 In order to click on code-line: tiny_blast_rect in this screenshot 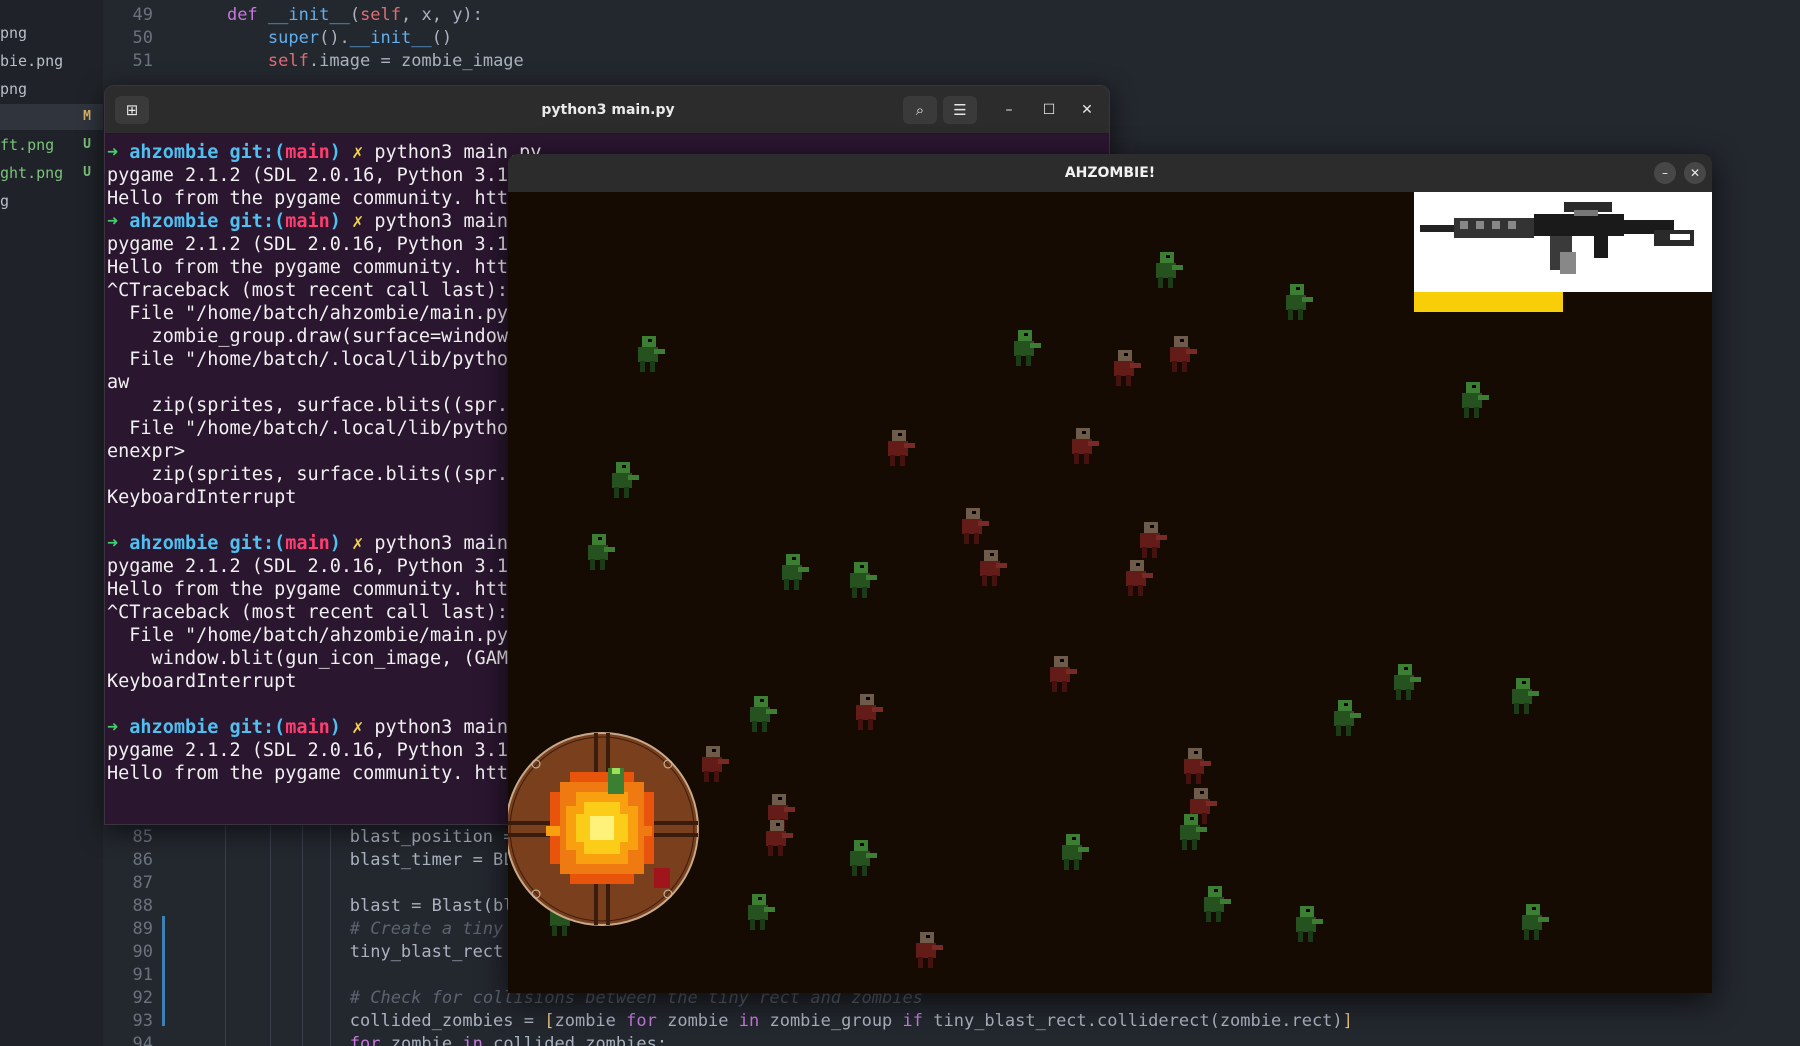, I will do `click(350, 952)`.